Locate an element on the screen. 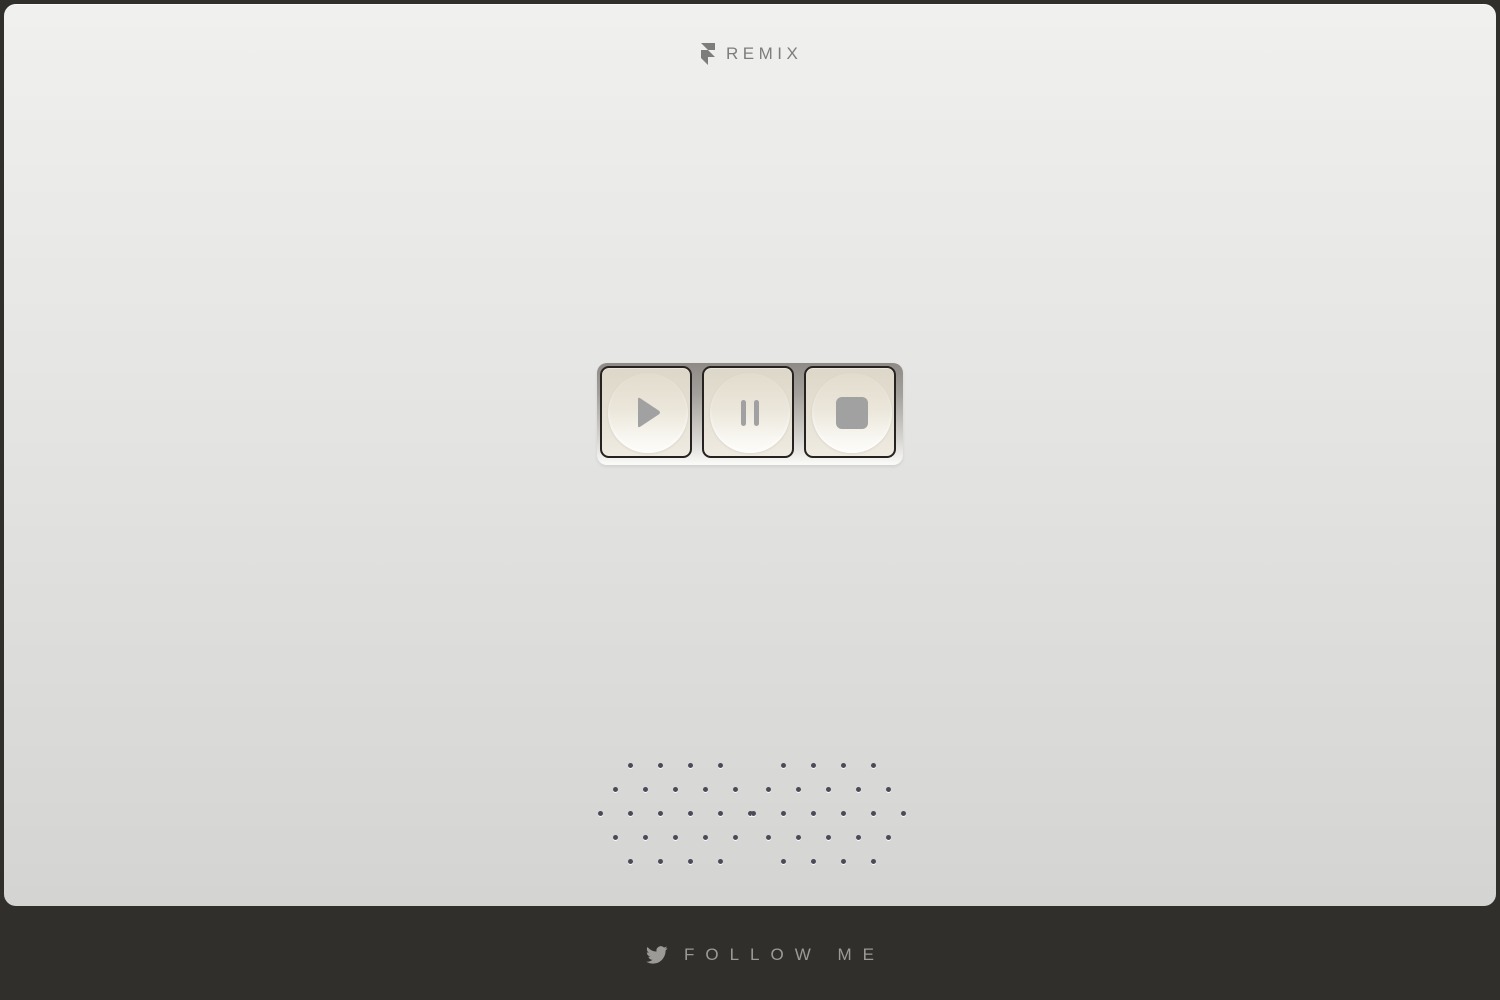 This screenshot has width=1500, height=1000. stop-button is located at coordinates (850, 412).